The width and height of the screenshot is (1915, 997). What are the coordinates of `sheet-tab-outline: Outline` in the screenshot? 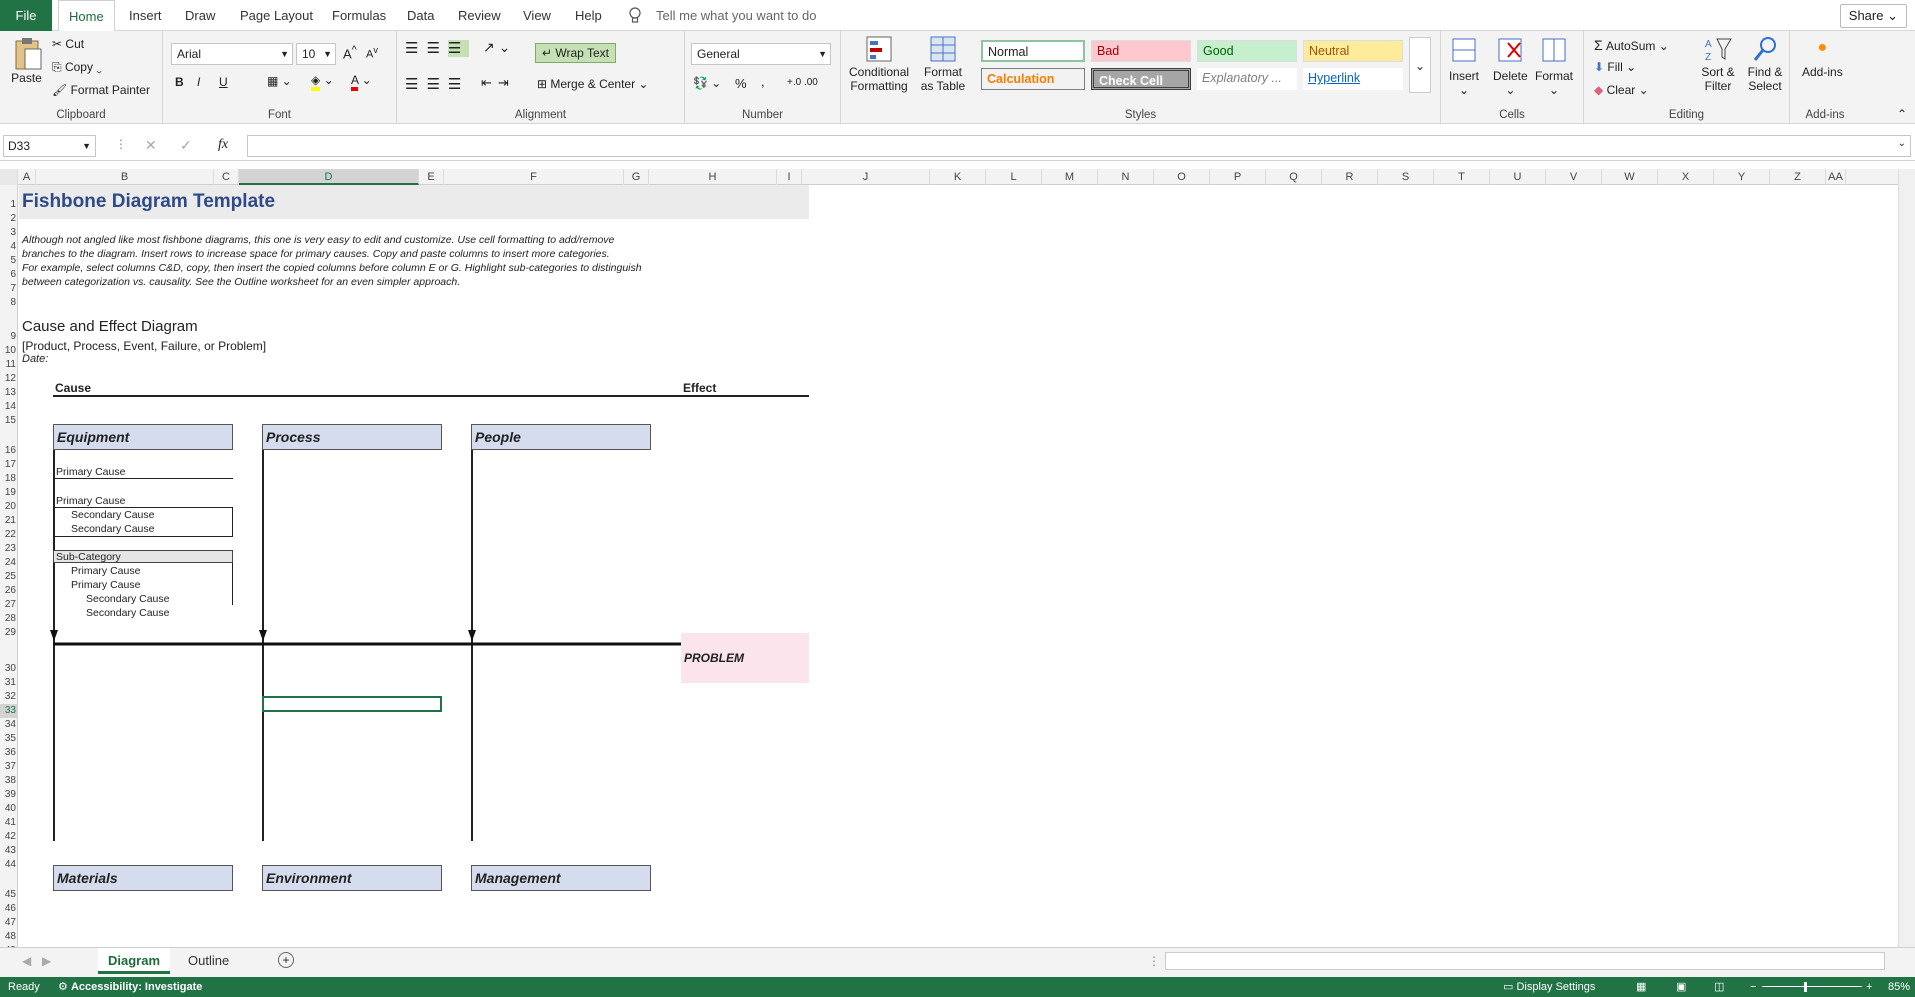 It's located at (208, 961).